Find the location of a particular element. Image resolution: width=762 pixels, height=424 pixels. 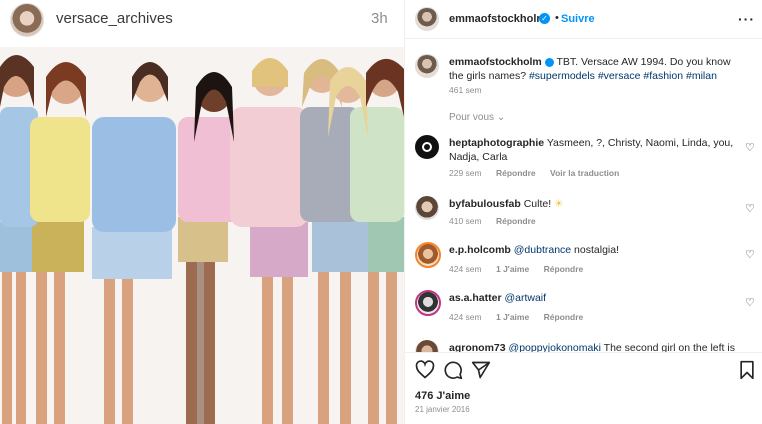

comment-mention: @dubtrance is located at coordinates (542, 250).